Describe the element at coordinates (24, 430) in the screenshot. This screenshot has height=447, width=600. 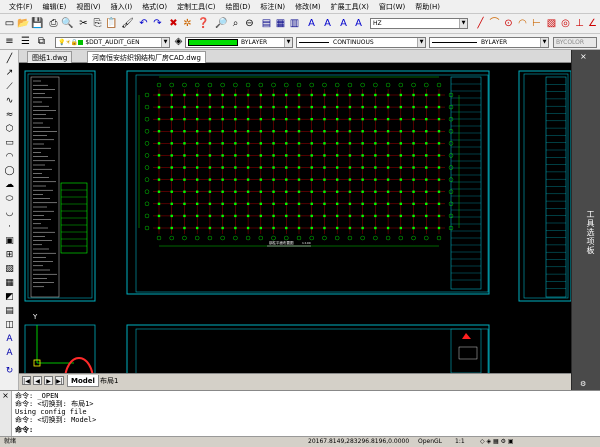
I see `command-prompt: 命令:` at that location.